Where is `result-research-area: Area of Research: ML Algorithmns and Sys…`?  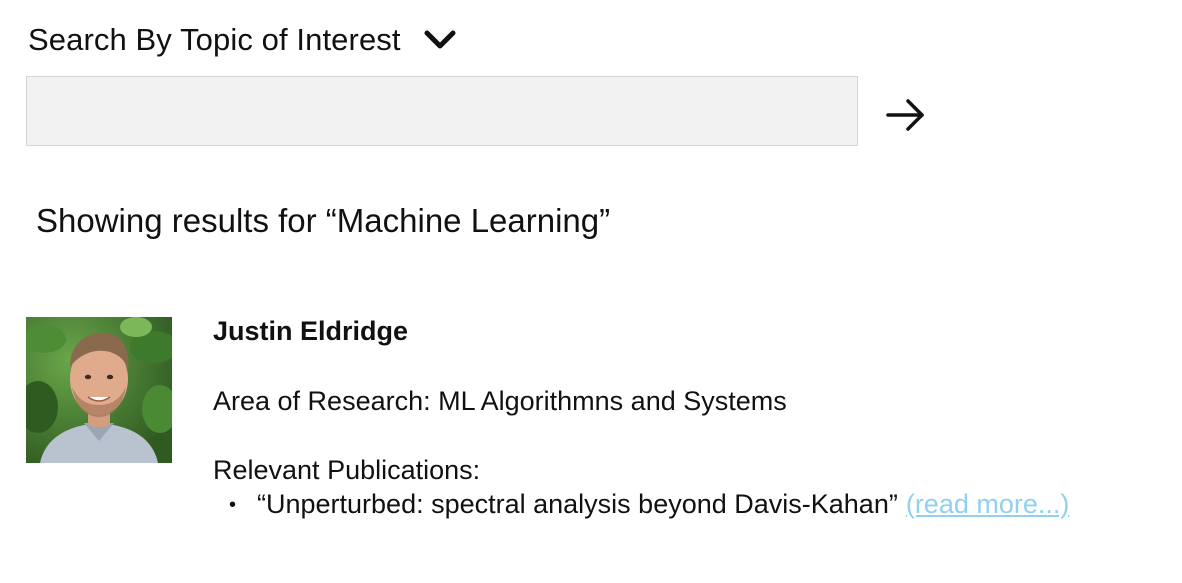 result-research-area: Area of Research: ML Algorithmns and Sys… is located at coordinates (500, 401).